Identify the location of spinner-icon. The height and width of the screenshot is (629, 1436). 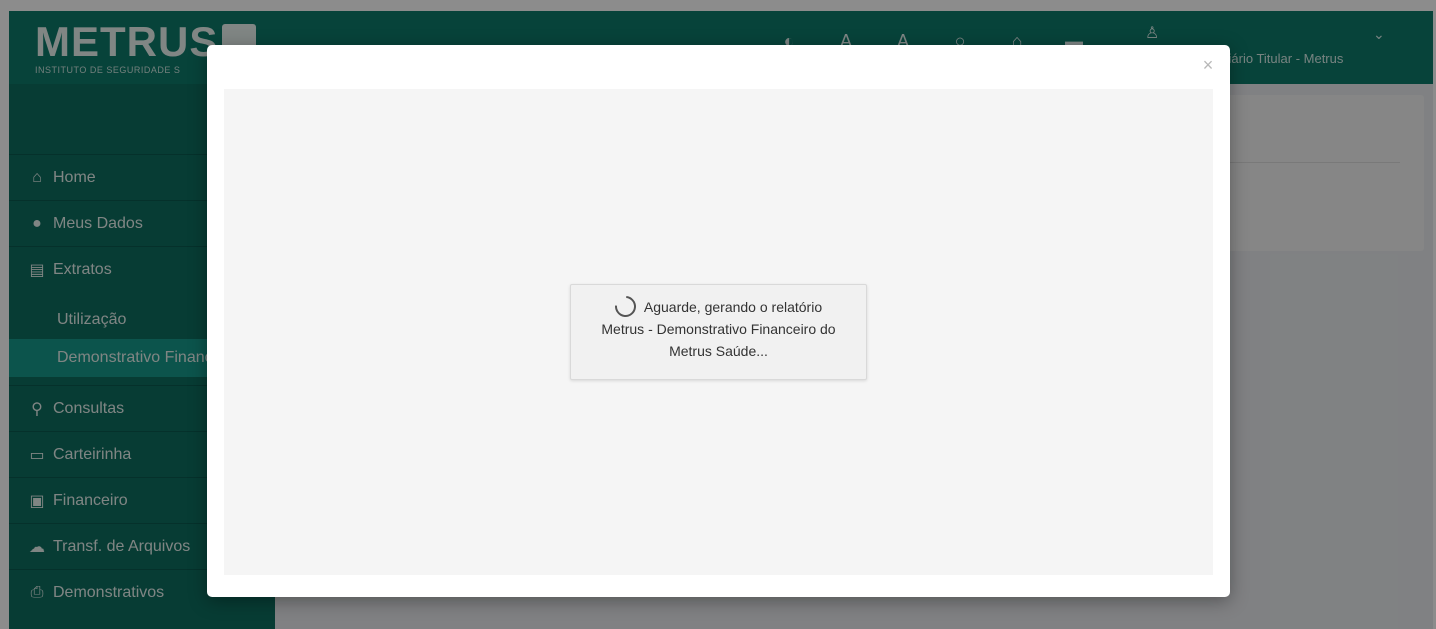
(625, 306).